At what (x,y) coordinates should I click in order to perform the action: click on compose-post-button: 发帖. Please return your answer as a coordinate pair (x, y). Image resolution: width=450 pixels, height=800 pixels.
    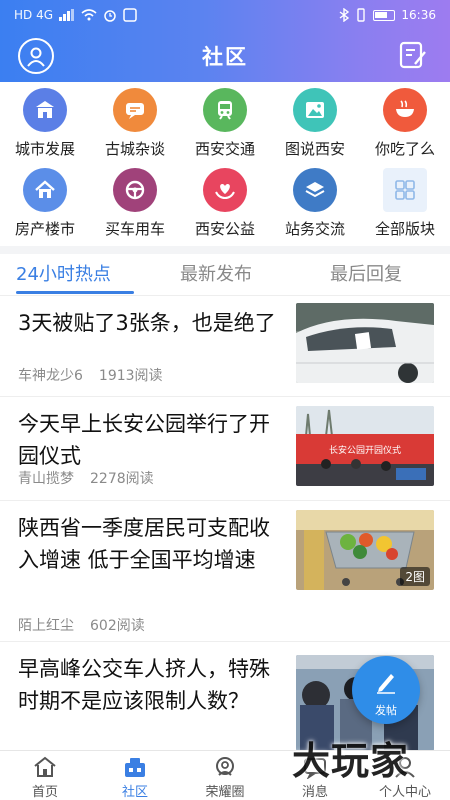
    Looking at the image, I should click on (386, 690).